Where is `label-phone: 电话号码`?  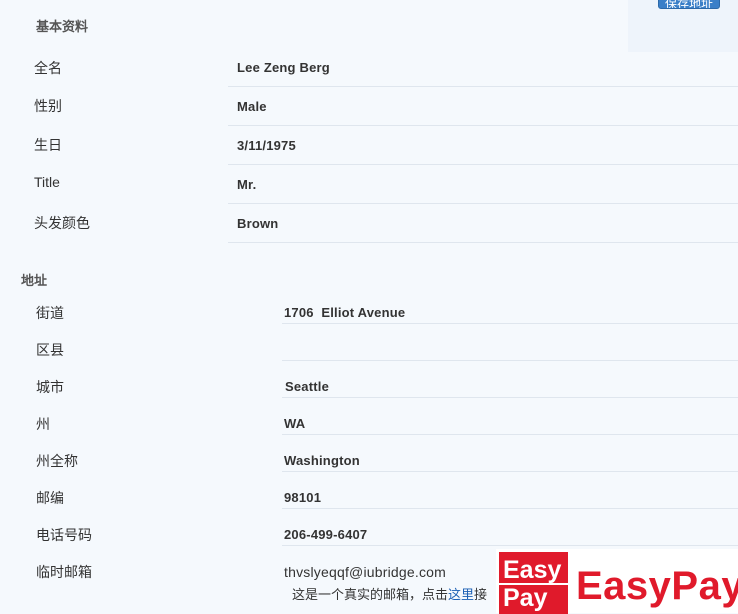
label-phone: 电话号码 is located at coordinates (64, 535).